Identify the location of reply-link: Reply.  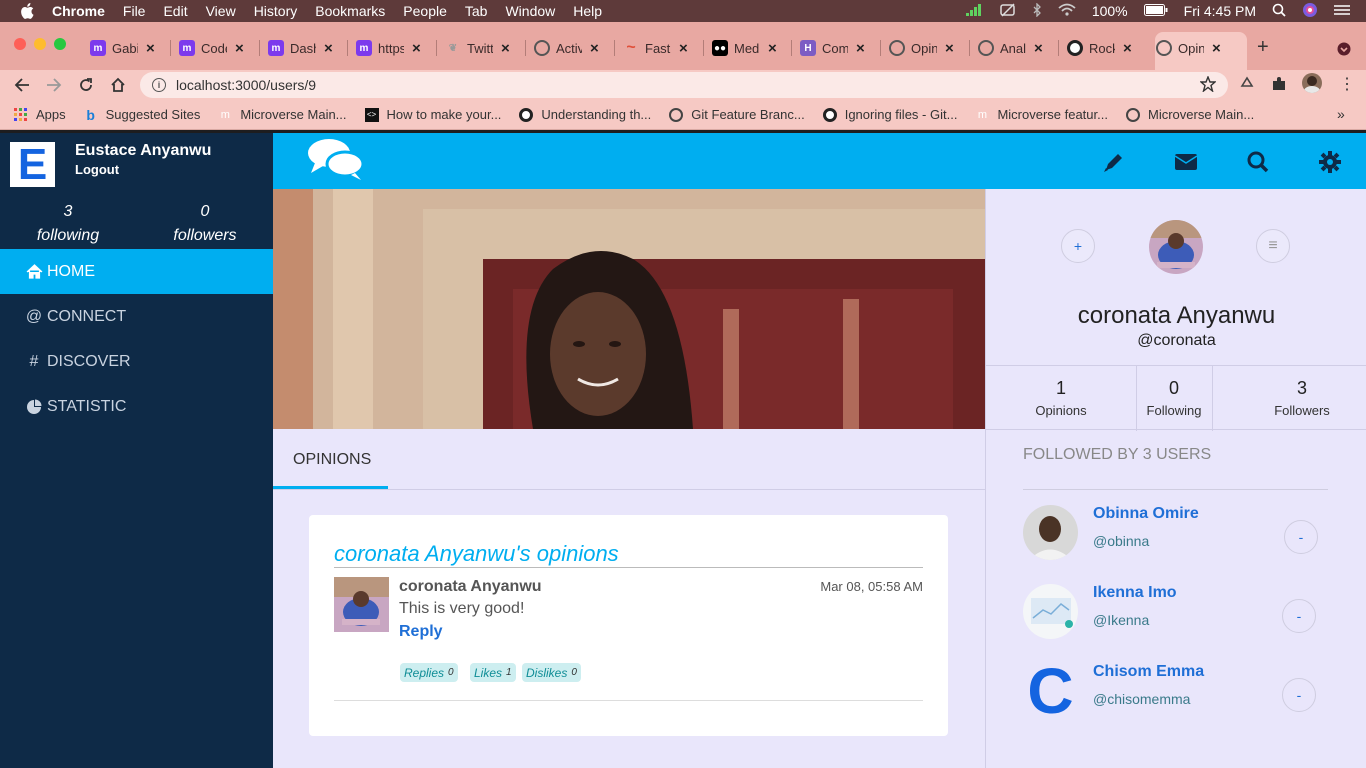
(421, 632).